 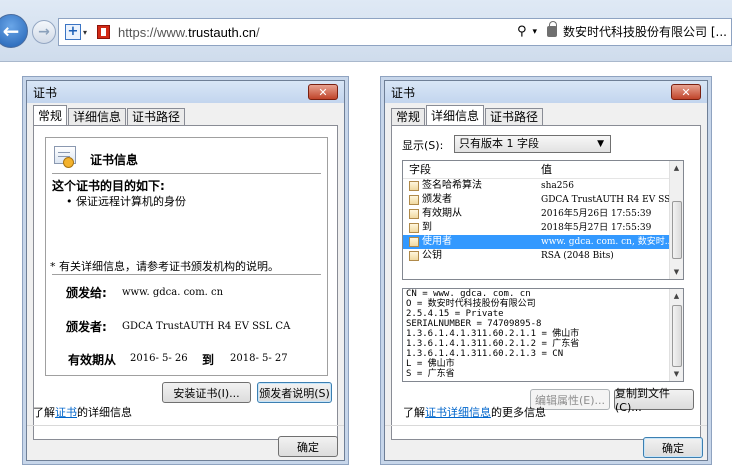 I want to click on validity-label: 有效期从, so click(x=92, y=360).